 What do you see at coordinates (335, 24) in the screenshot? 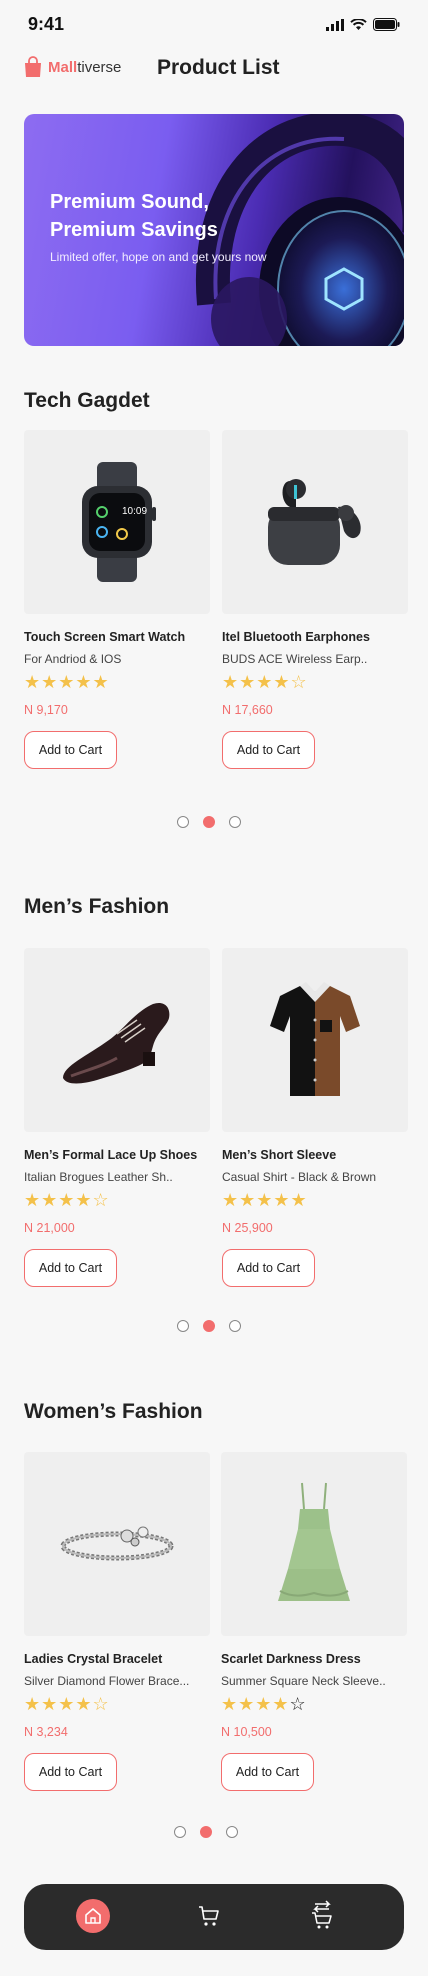
I see `signal-icon` at bounding box center [335, 24].